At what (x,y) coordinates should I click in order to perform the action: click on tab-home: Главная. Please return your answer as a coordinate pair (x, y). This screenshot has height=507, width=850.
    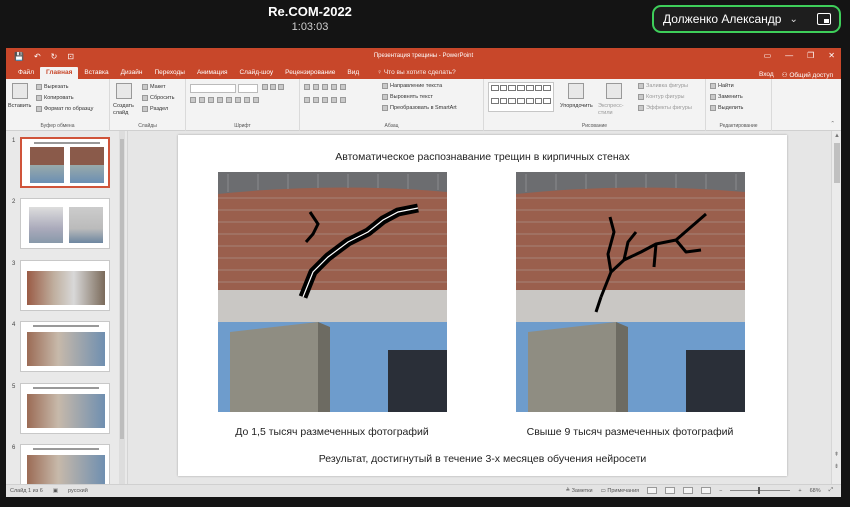
    Looking at the image, I should click on (59, 73).